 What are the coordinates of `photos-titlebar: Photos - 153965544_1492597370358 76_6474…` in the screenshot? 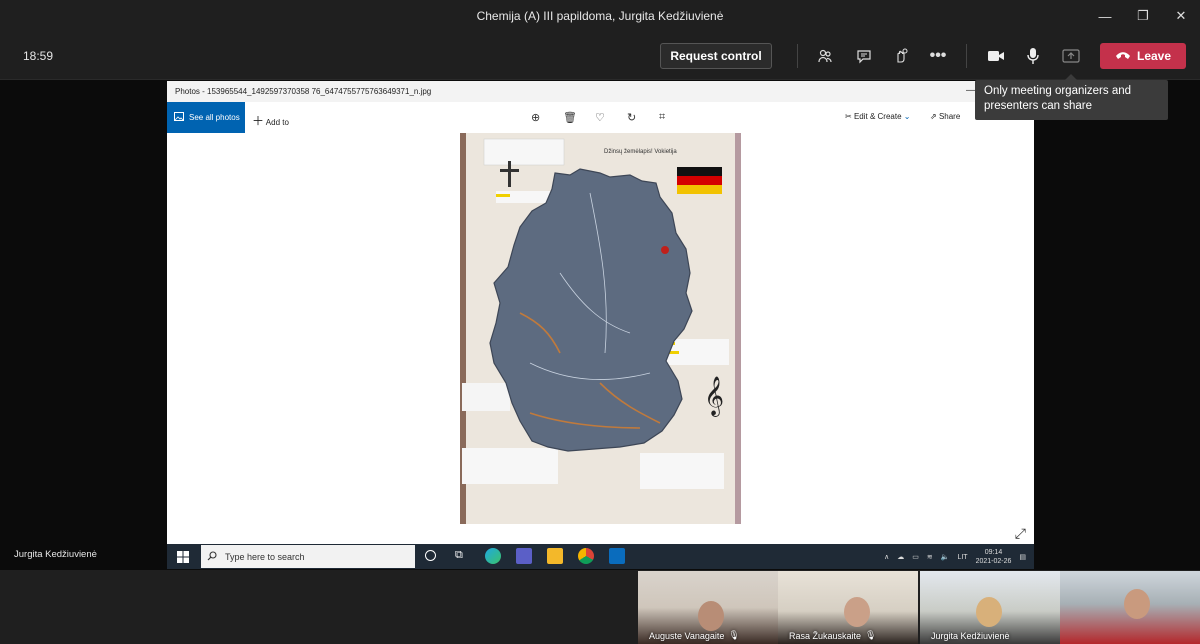 It's located at (600, 91).